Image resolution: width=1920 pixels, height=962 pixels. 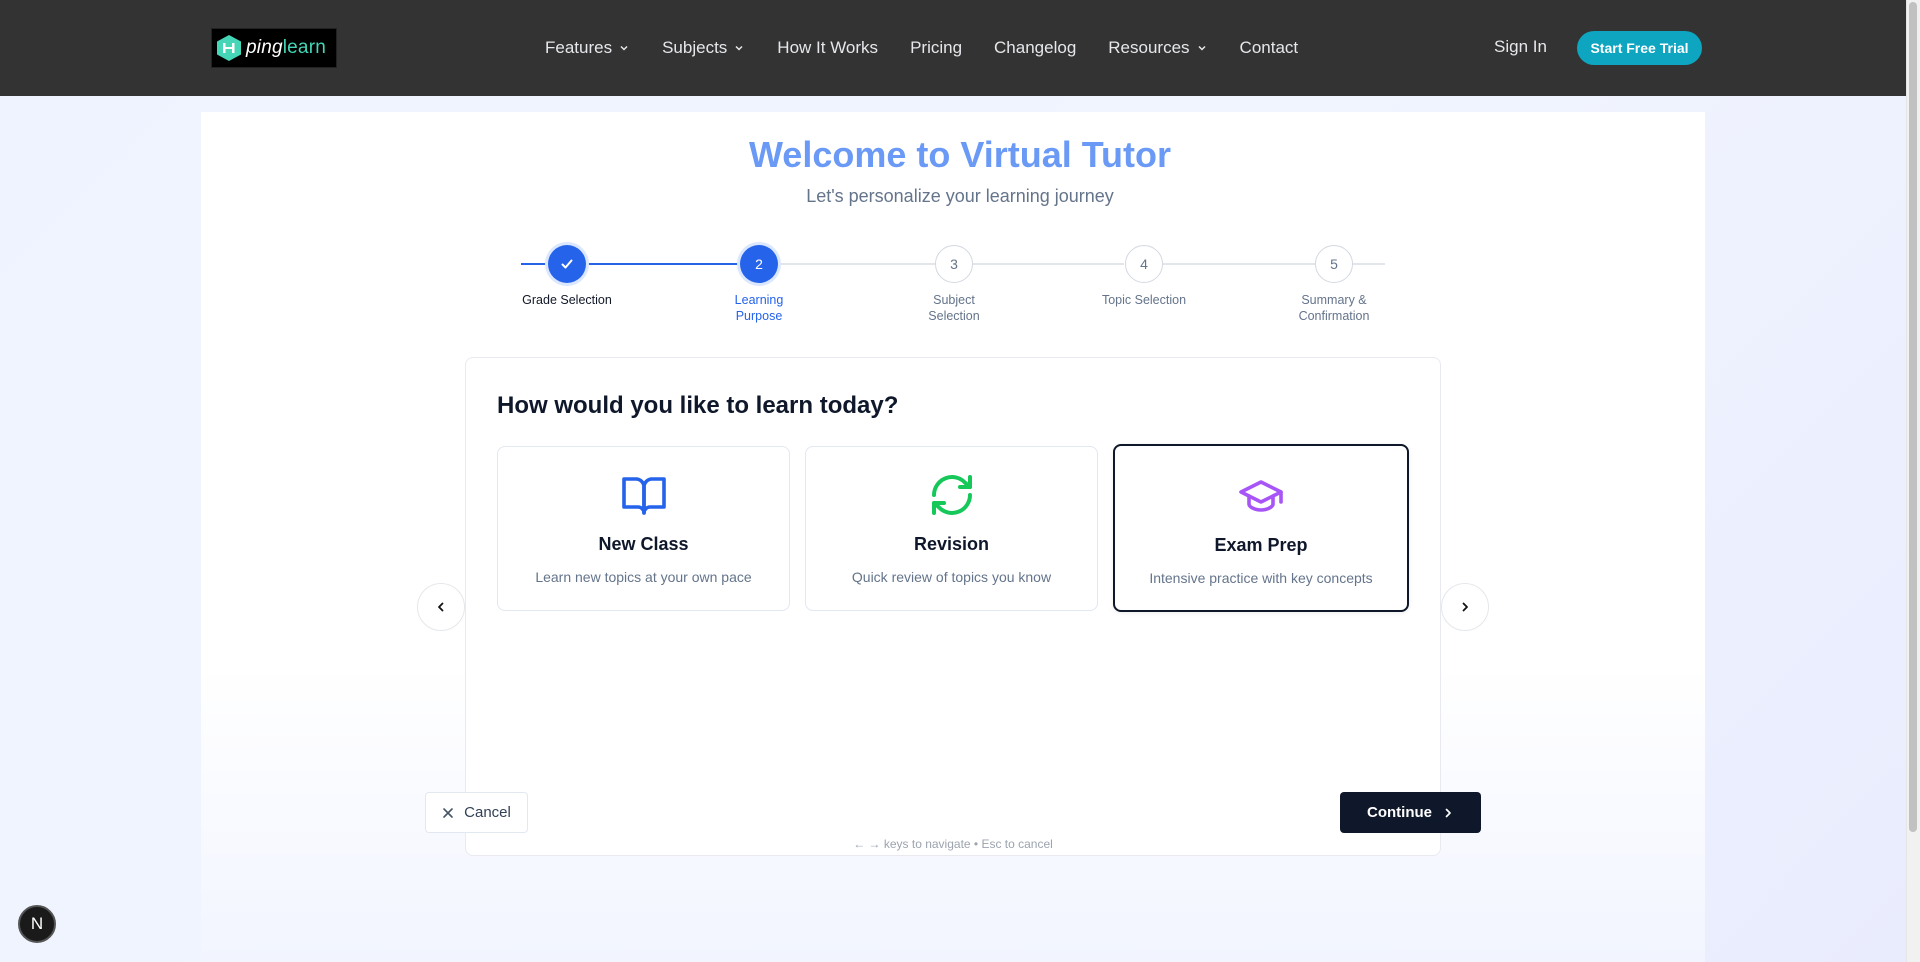 What do you see at coordinates (698, 405) in the screenshot?
I see `card-heading: How would you like to learn today?` at bounding box center [698, 405].